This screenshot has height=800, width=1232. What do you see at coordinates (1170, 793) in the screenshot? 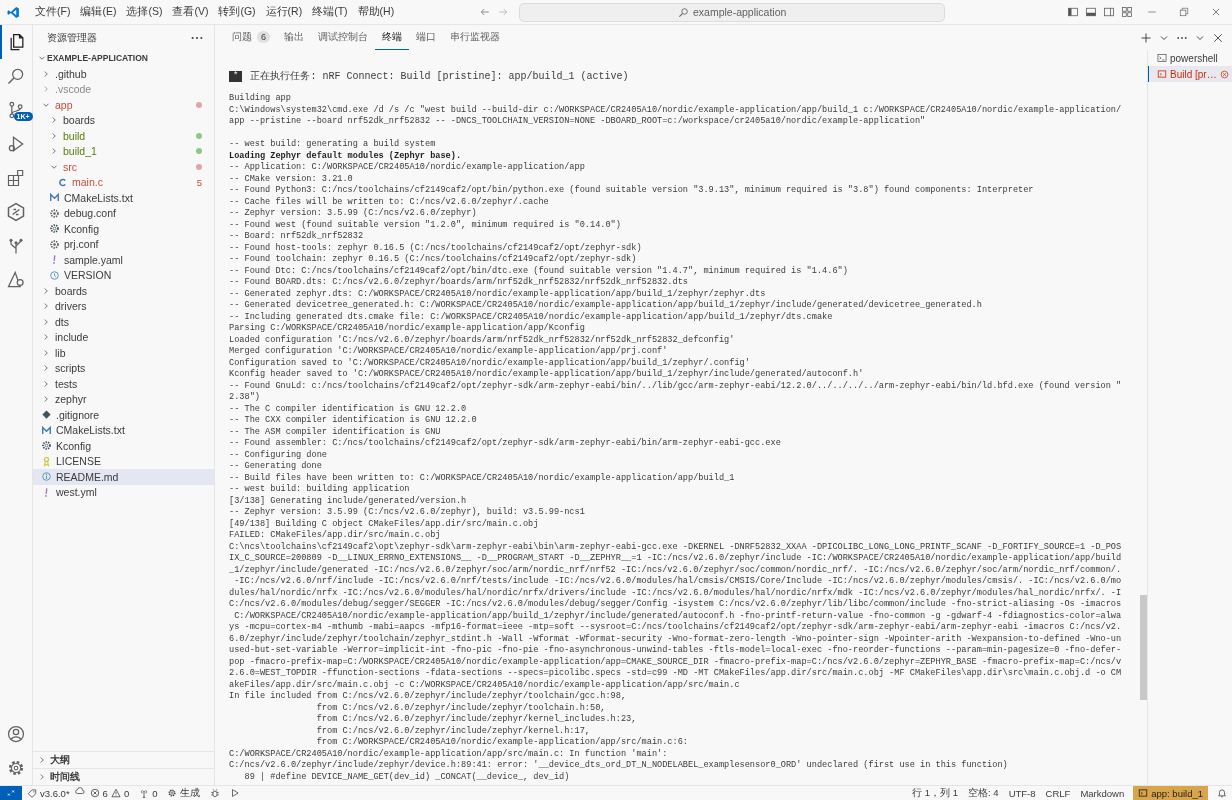
I see `task-status: app: build_1` at bounding box center [1170, 793].